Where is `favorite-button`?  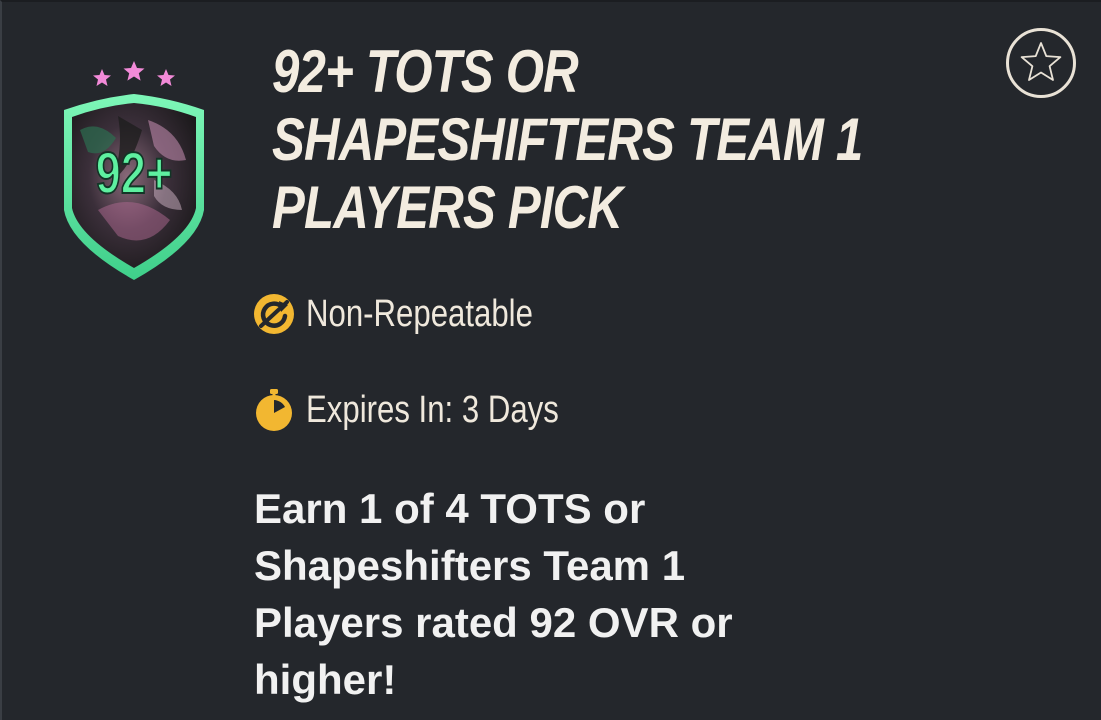 favorite-button is located at coordinates (1041, 63).